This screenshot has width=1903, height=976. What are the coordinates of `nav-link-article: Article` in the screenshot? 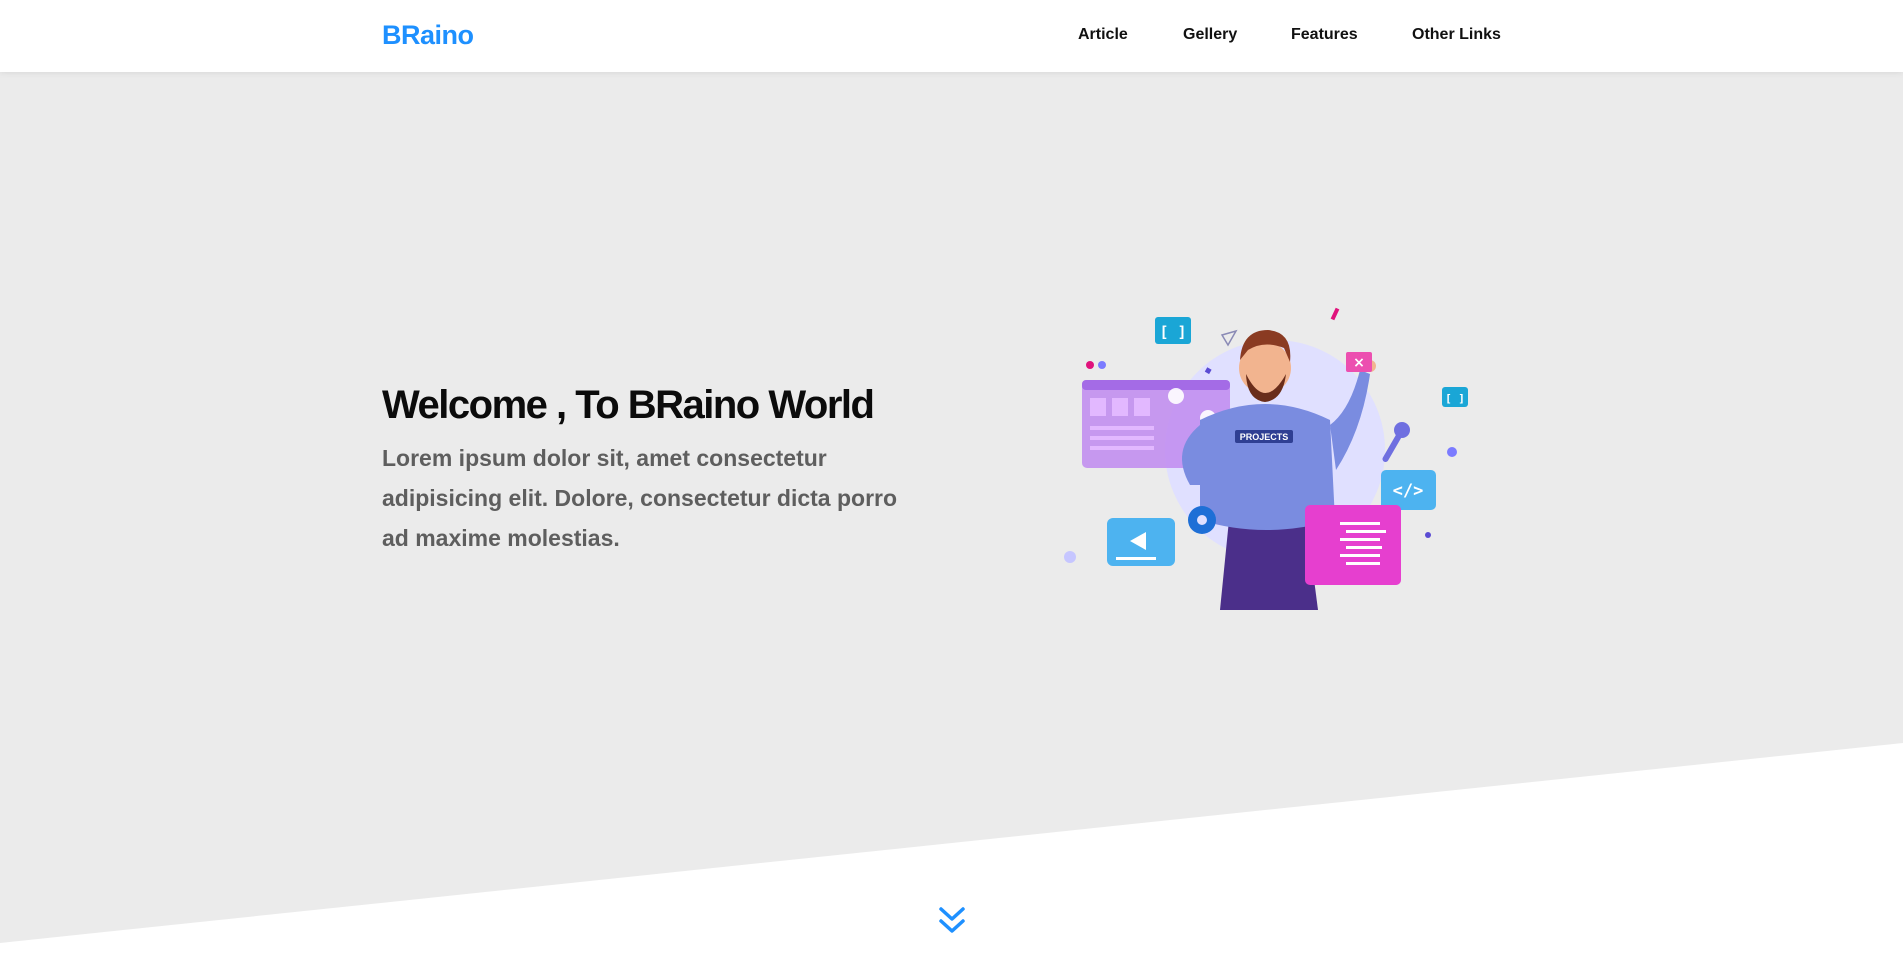 It's located at (1103, 35).